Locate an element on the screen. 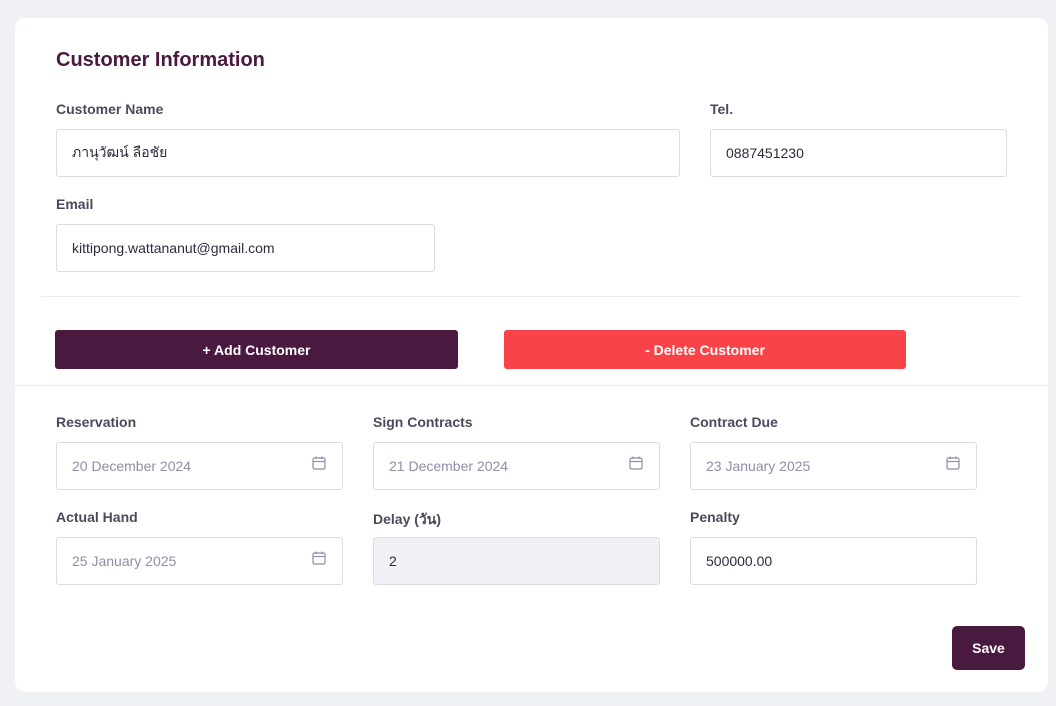 Image resolution: width=1056 pixels, height=706 pixels. reservation-label: Reservation is located at coordinates (96, 422).